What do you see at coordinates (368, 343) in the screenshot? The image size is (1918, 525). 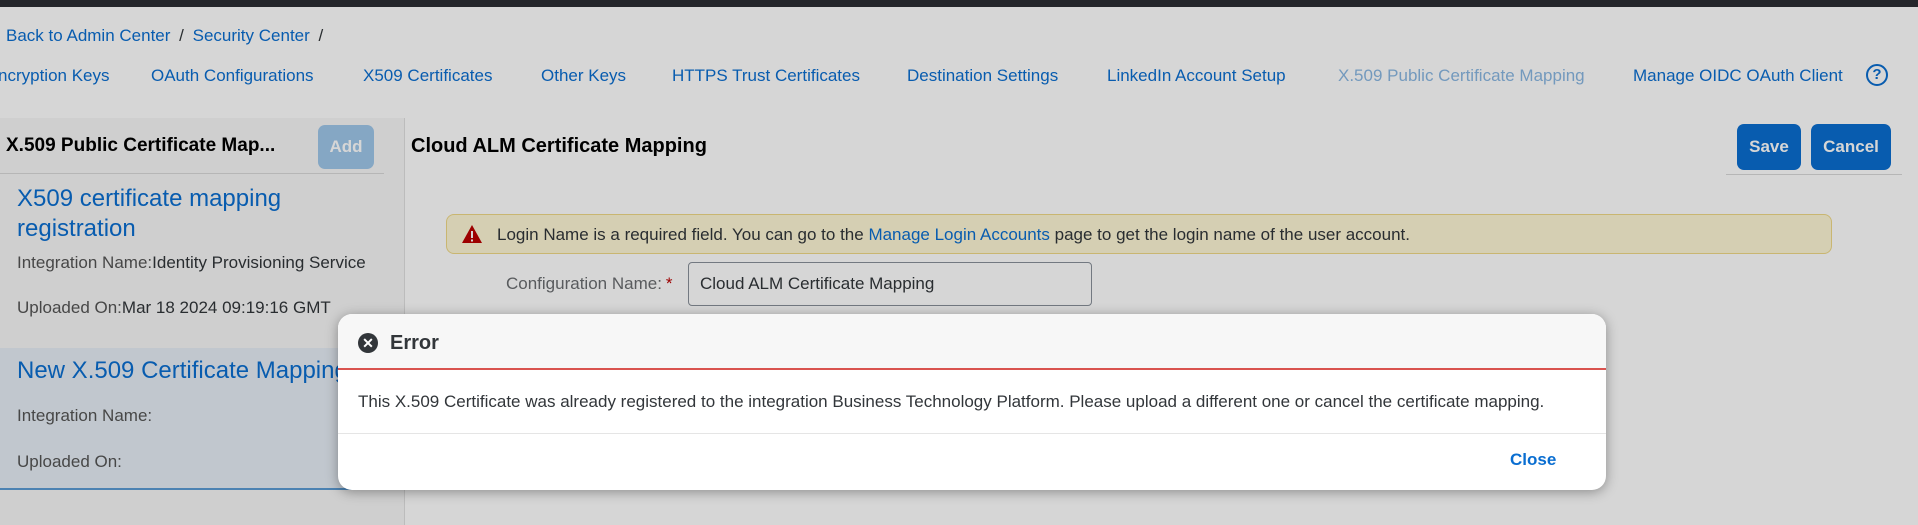 I see `error-icon: ✕` at bounding box center [368, 343].